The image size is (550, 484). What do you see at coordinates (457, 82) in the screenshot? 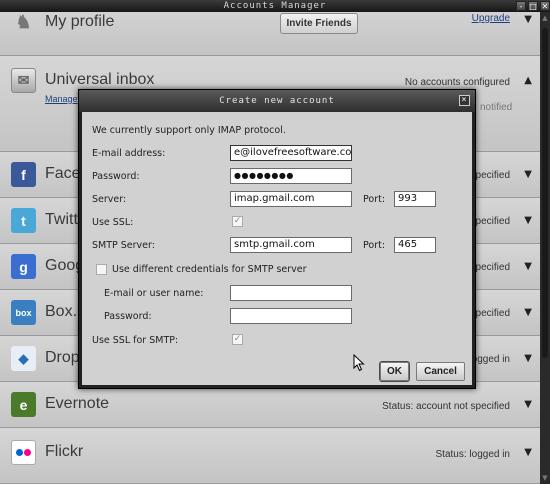
I see `inbox-status: No accounts configured` at bounding box center [457, 82].